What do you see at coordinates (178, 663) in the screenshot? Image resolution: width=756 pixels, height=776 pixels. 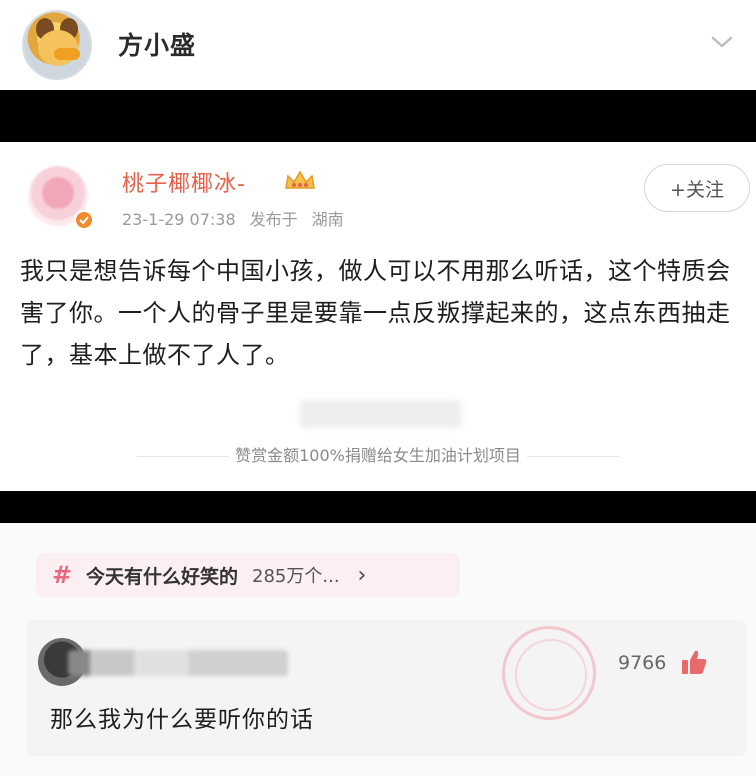 I see `commenter-name-blurred` at bounding box center [178, 663].